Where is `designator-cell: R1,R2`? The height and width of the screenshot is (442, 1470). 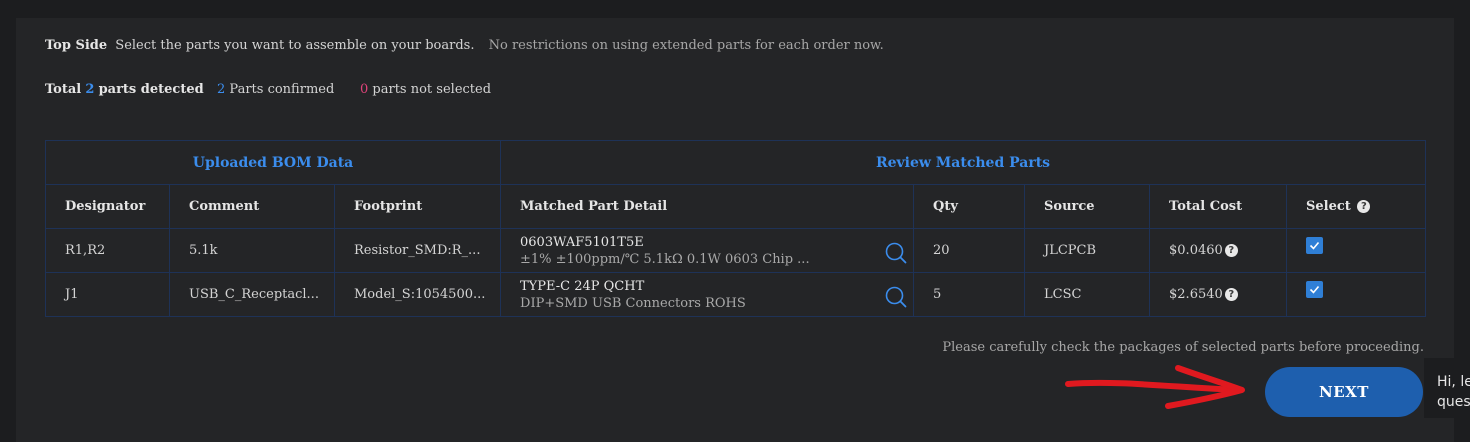 designator-cell: R1,R2 is located at coordinates (107, 250).